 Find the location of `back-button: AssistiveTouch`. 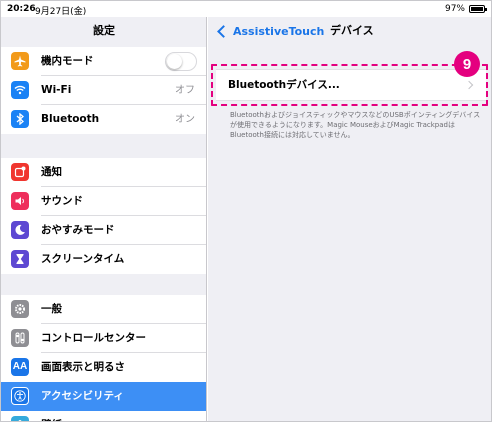

back-button: AssistiveTouch is located at coordinates (270, 31).